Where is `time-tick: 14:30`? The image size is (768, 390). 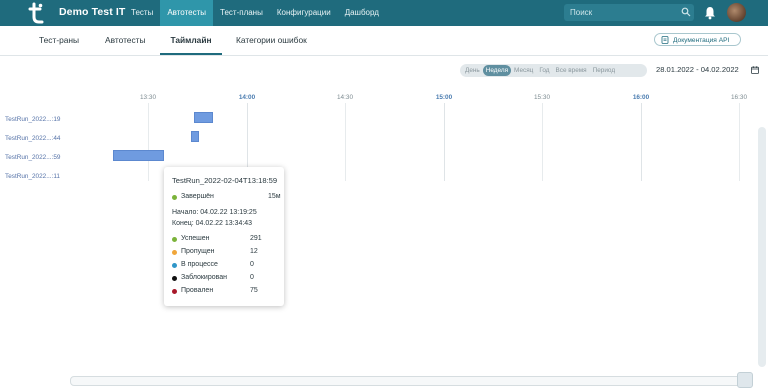 time-tick: 14:30 is located at coordinates (345, 97).